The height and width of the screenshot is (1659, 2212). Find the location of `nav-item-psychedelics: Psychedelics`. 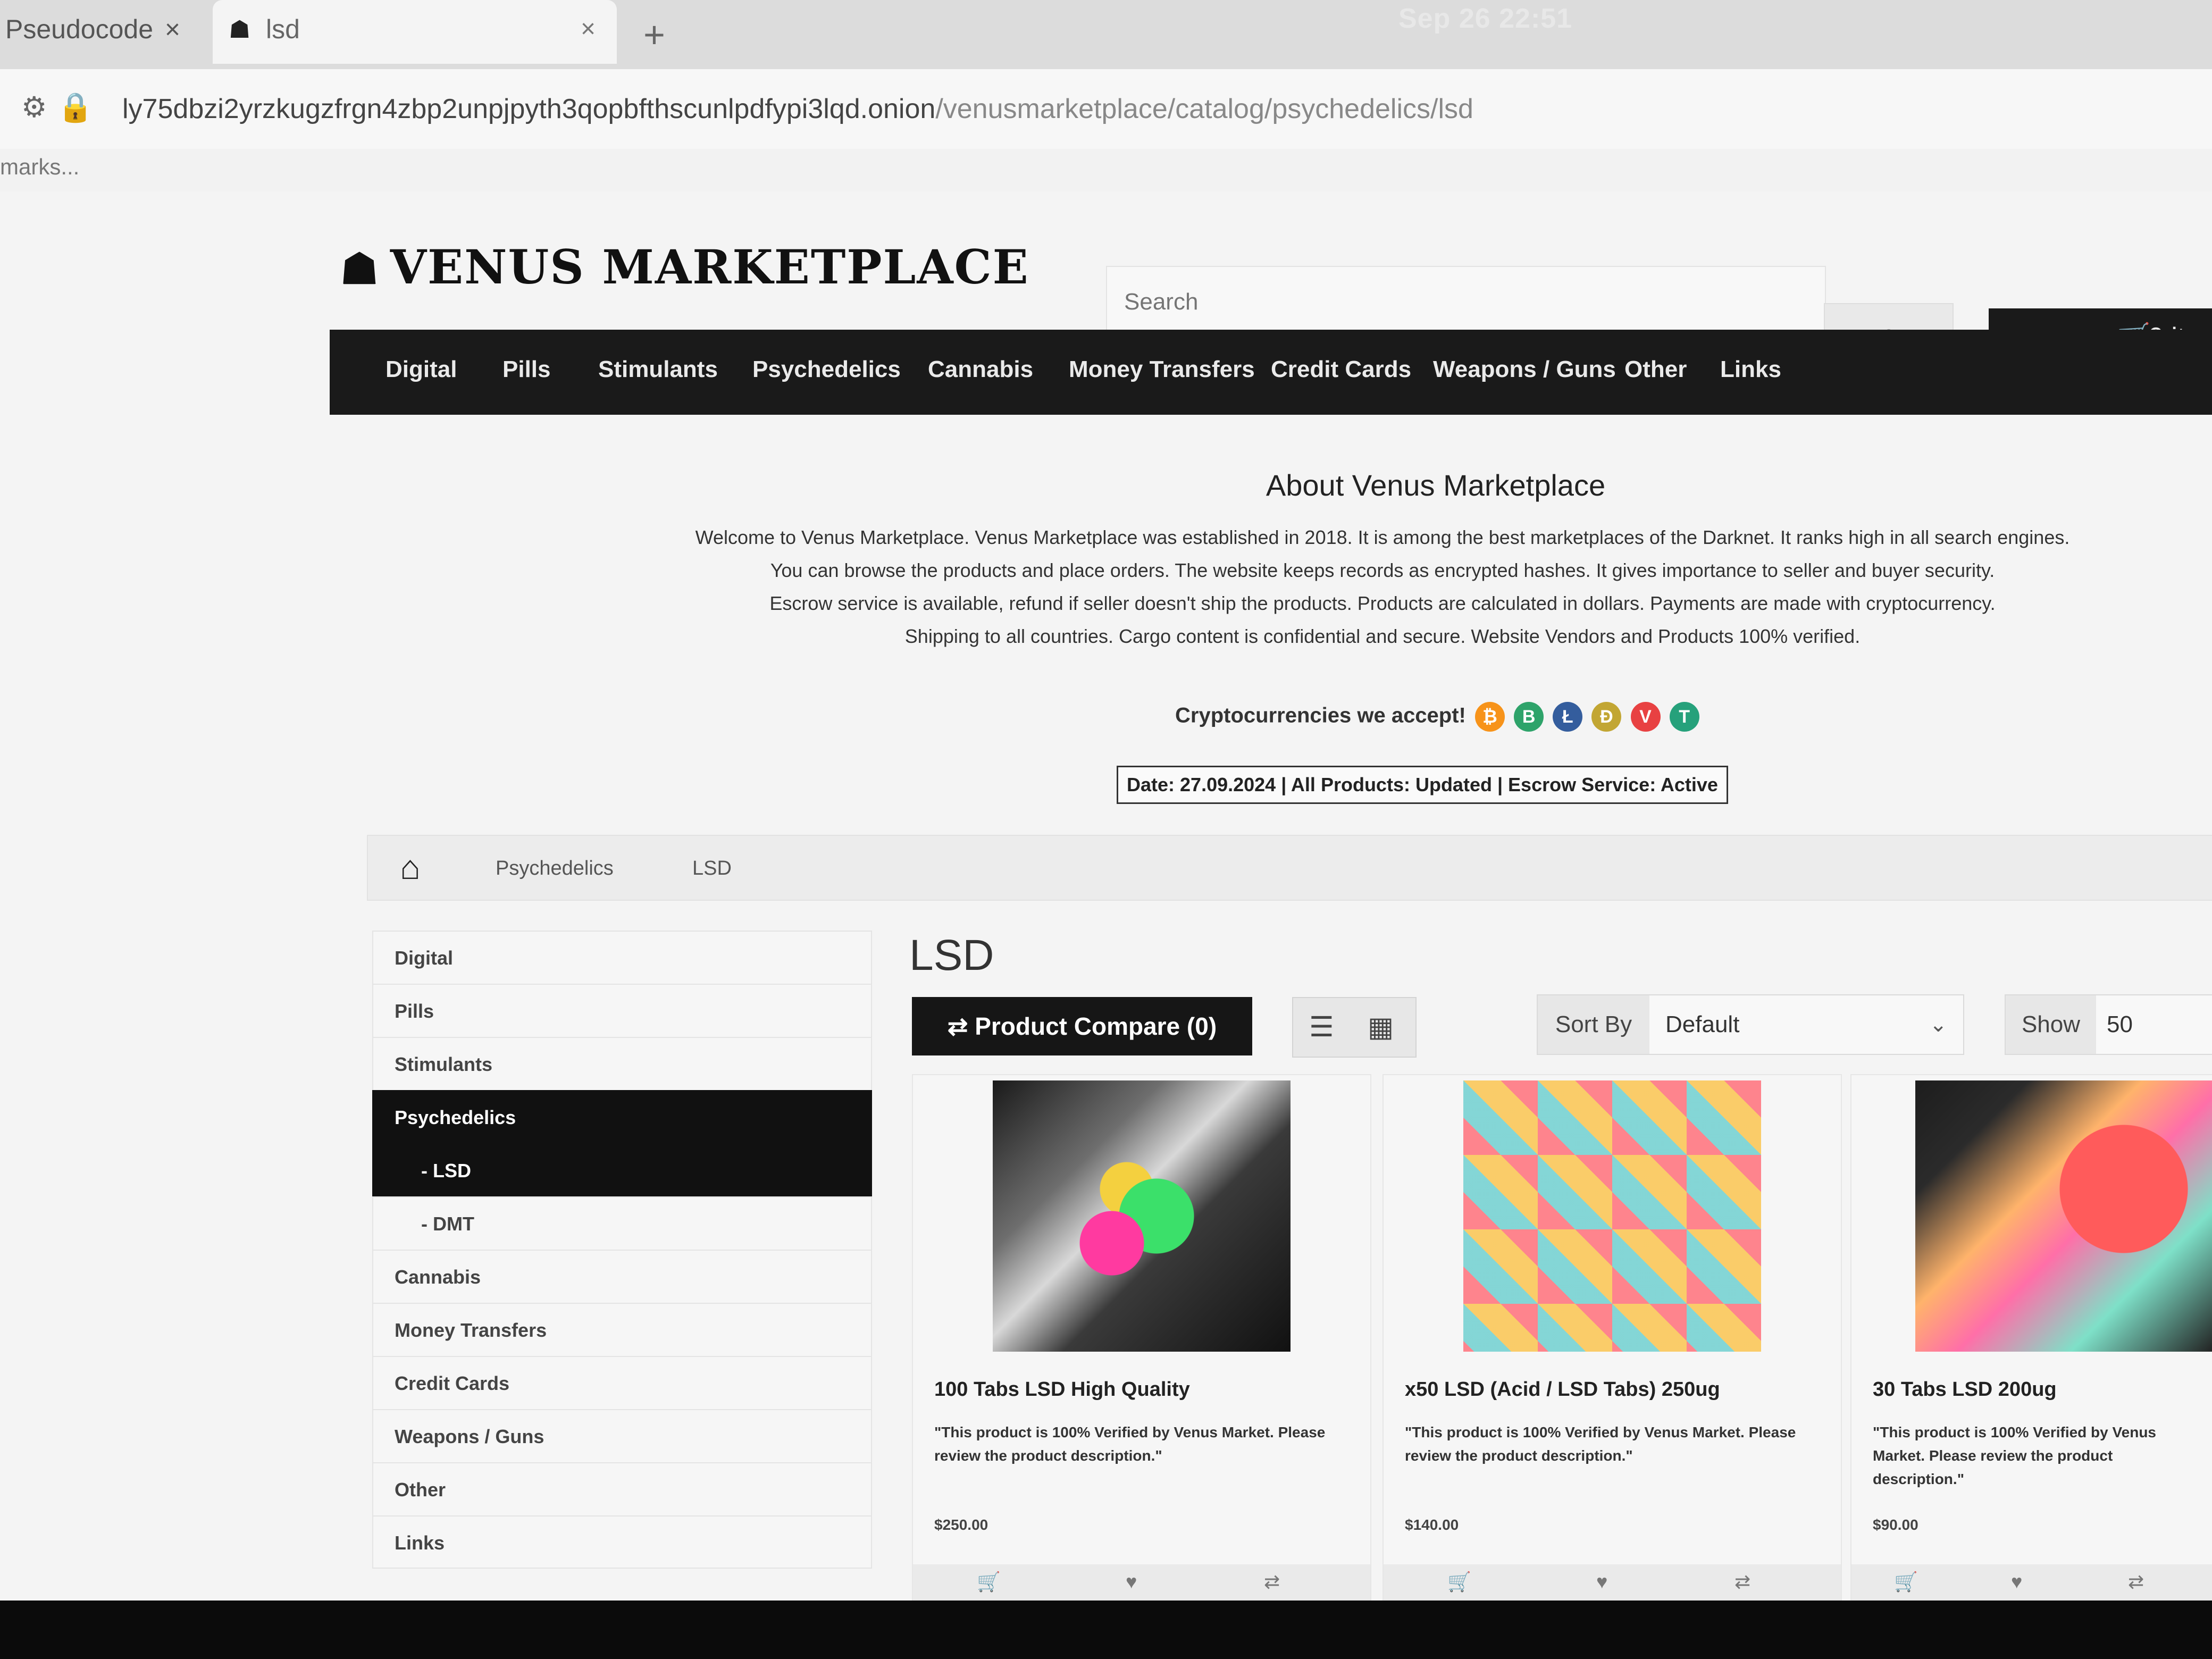

nav-item-psychedelics: Psychedelics is located at coordinates (826, 369).